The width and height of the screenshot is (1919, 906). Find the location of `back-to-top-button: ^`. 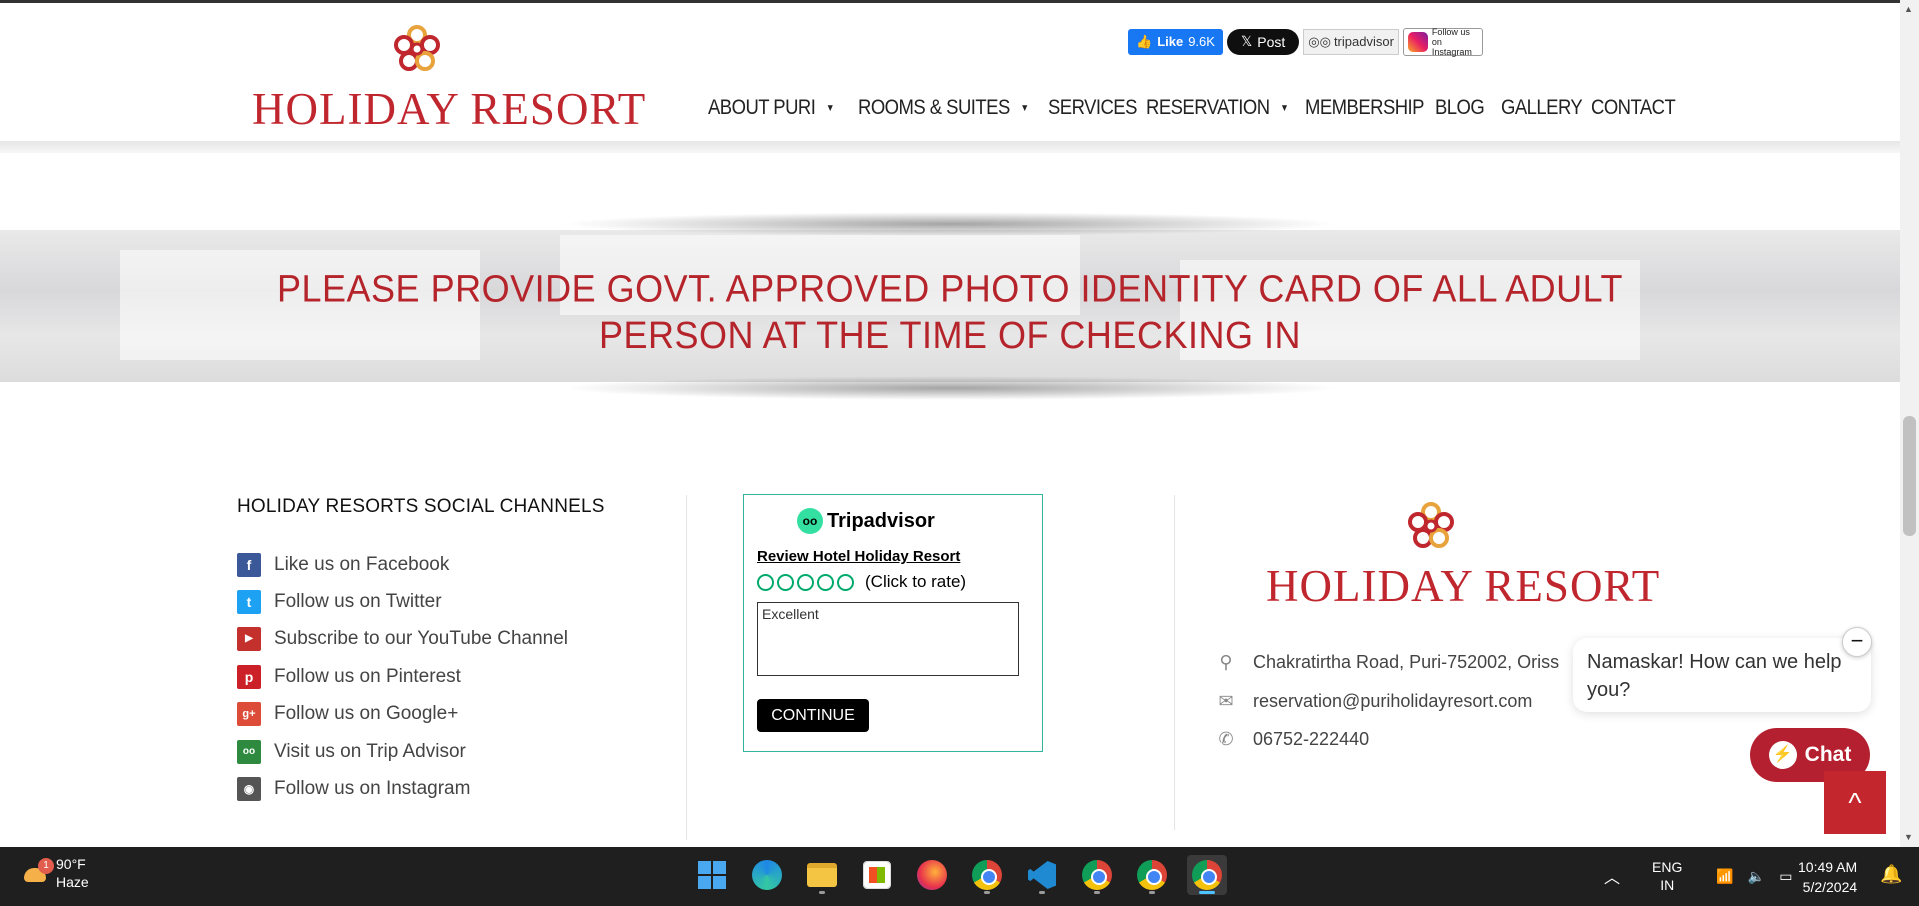

back-to-top-button: ^ is located at coordinates (1855, 802).